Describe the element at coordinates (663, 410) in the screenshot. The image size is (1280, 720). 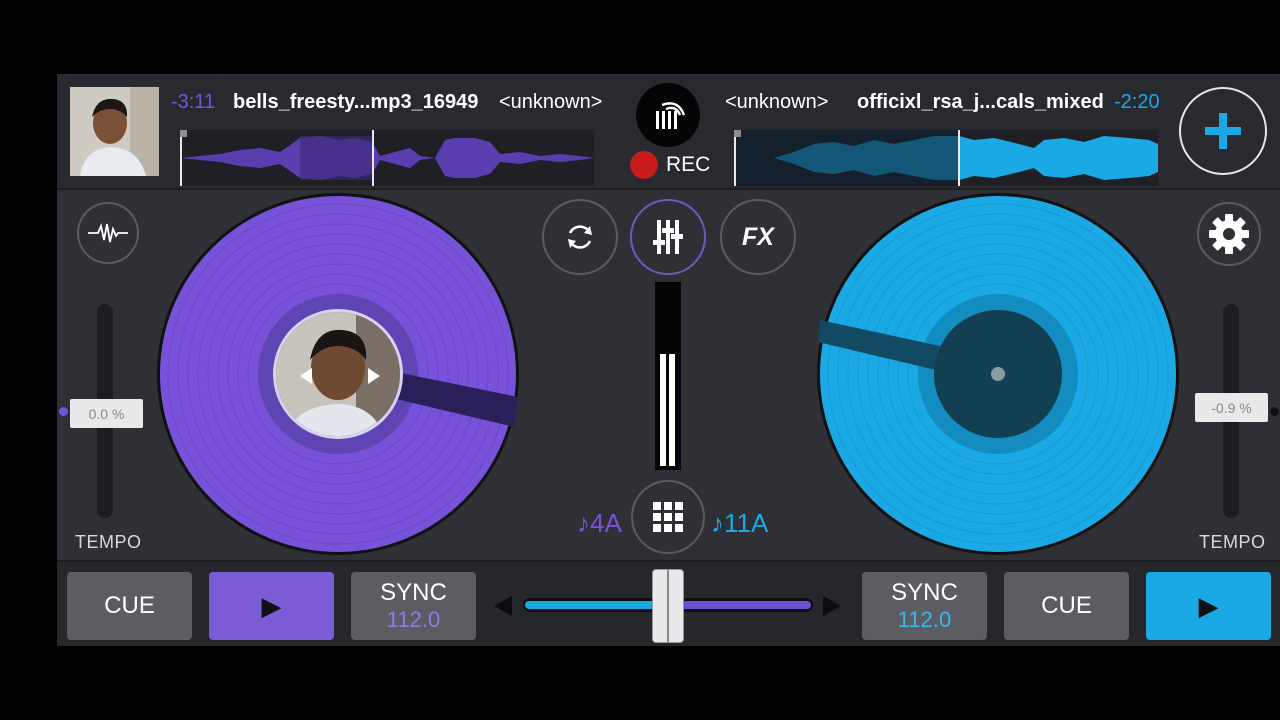
I see `level-meter-left-bar` at that location.